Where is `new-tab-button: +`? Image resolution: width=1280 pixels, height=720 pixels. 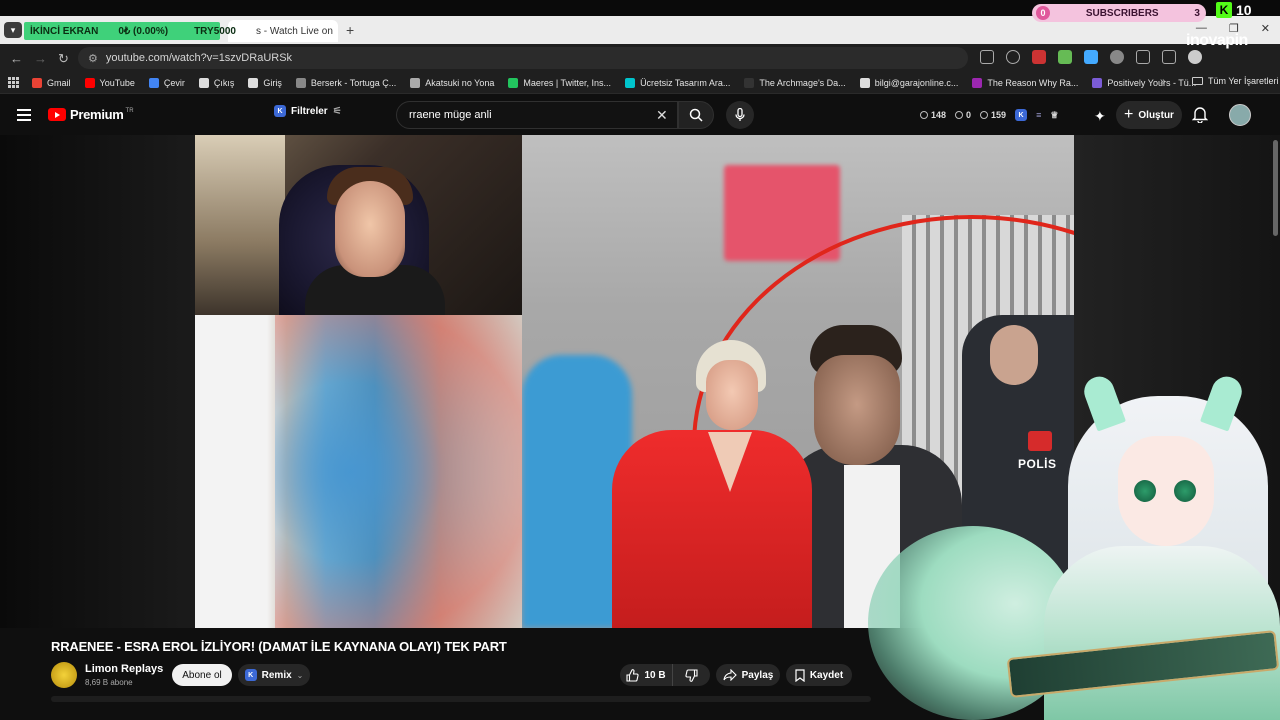 new-tab-button: + is located at coordinates (350, 30).